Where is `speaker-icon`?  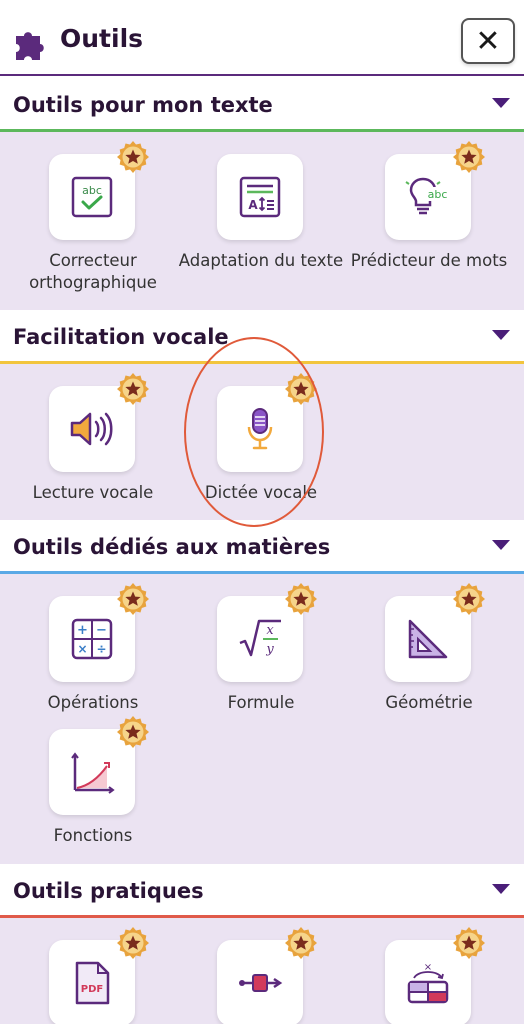
speaker-icon is located at coordinates (91, 429).